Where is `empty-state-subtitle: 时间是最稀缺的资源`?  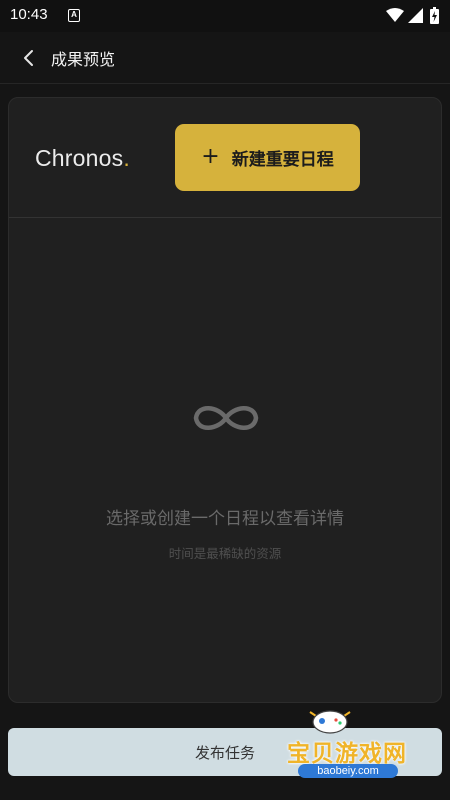
empty-state-subtitle: 时间是最稀缺的资源 is located at coordinates (225, 553).